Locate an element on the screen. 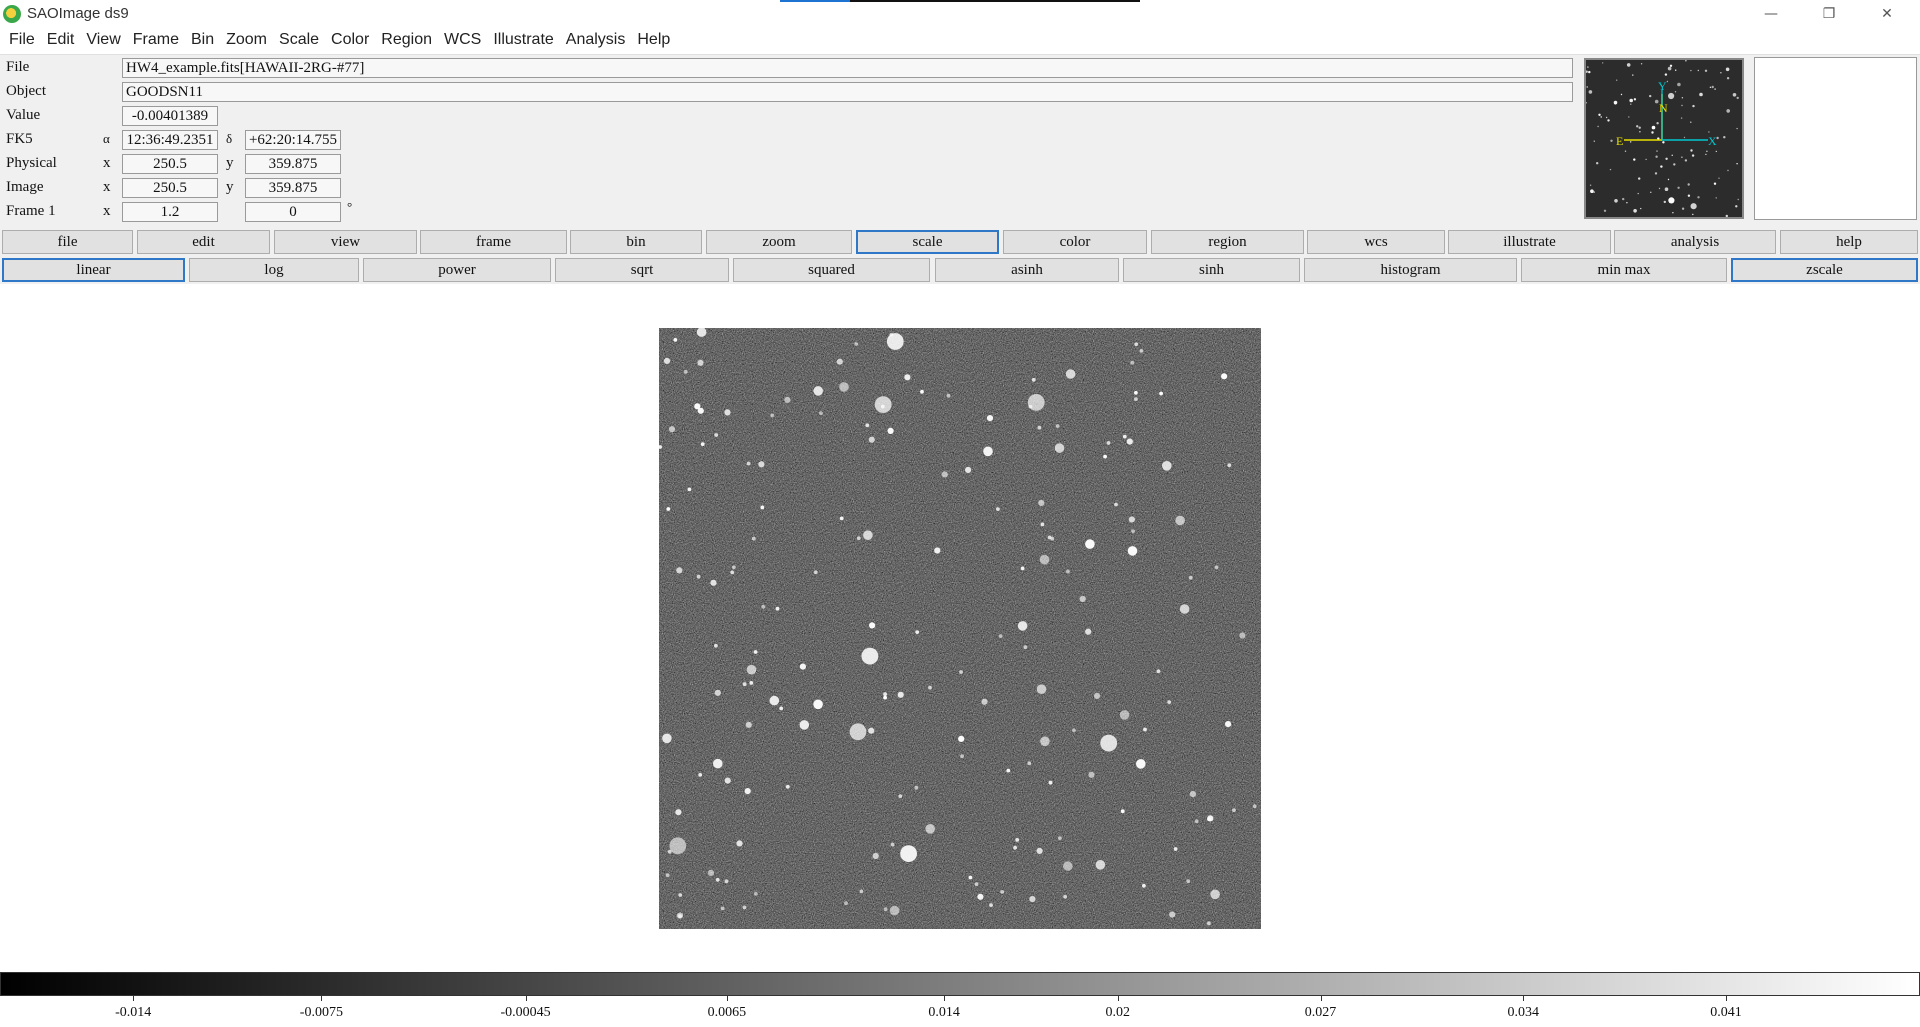  title-bar: SAOImage ds9 — ❐ ✕ is located at coordinates (960, 14).